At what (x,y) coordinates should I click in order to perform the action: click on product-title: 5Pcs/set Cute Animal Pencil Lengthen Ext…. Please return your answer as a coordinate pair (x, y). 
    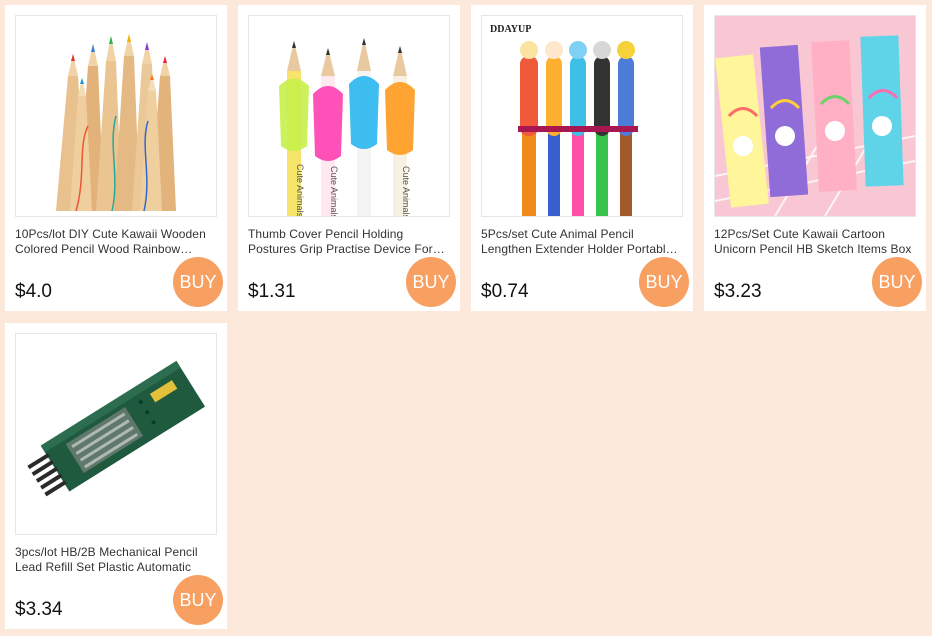
    Looking at the image, I should click on (580, 242).